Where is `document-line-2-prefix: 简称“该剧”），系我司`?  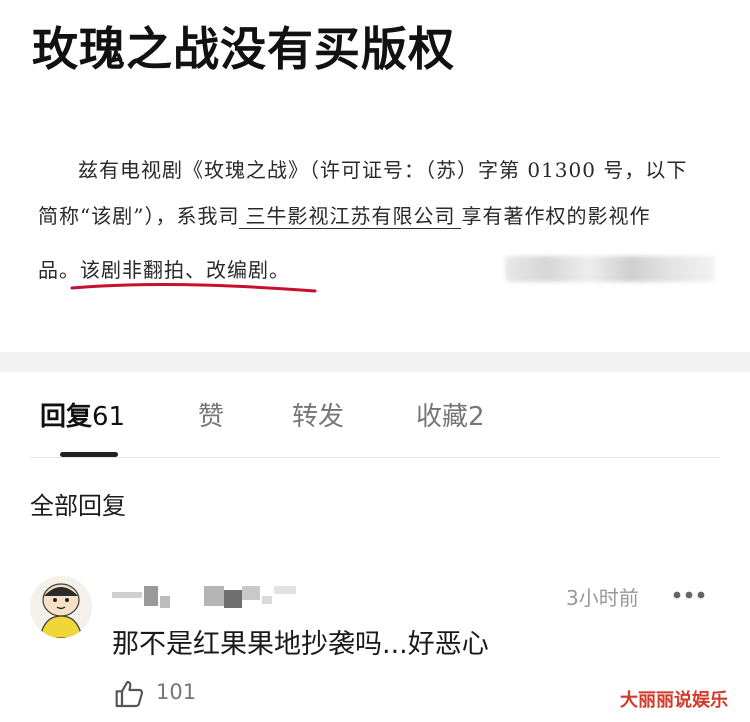
document-line-2-prefix: 简称“该剧”），系我司 is located at coordinates (139, 216).